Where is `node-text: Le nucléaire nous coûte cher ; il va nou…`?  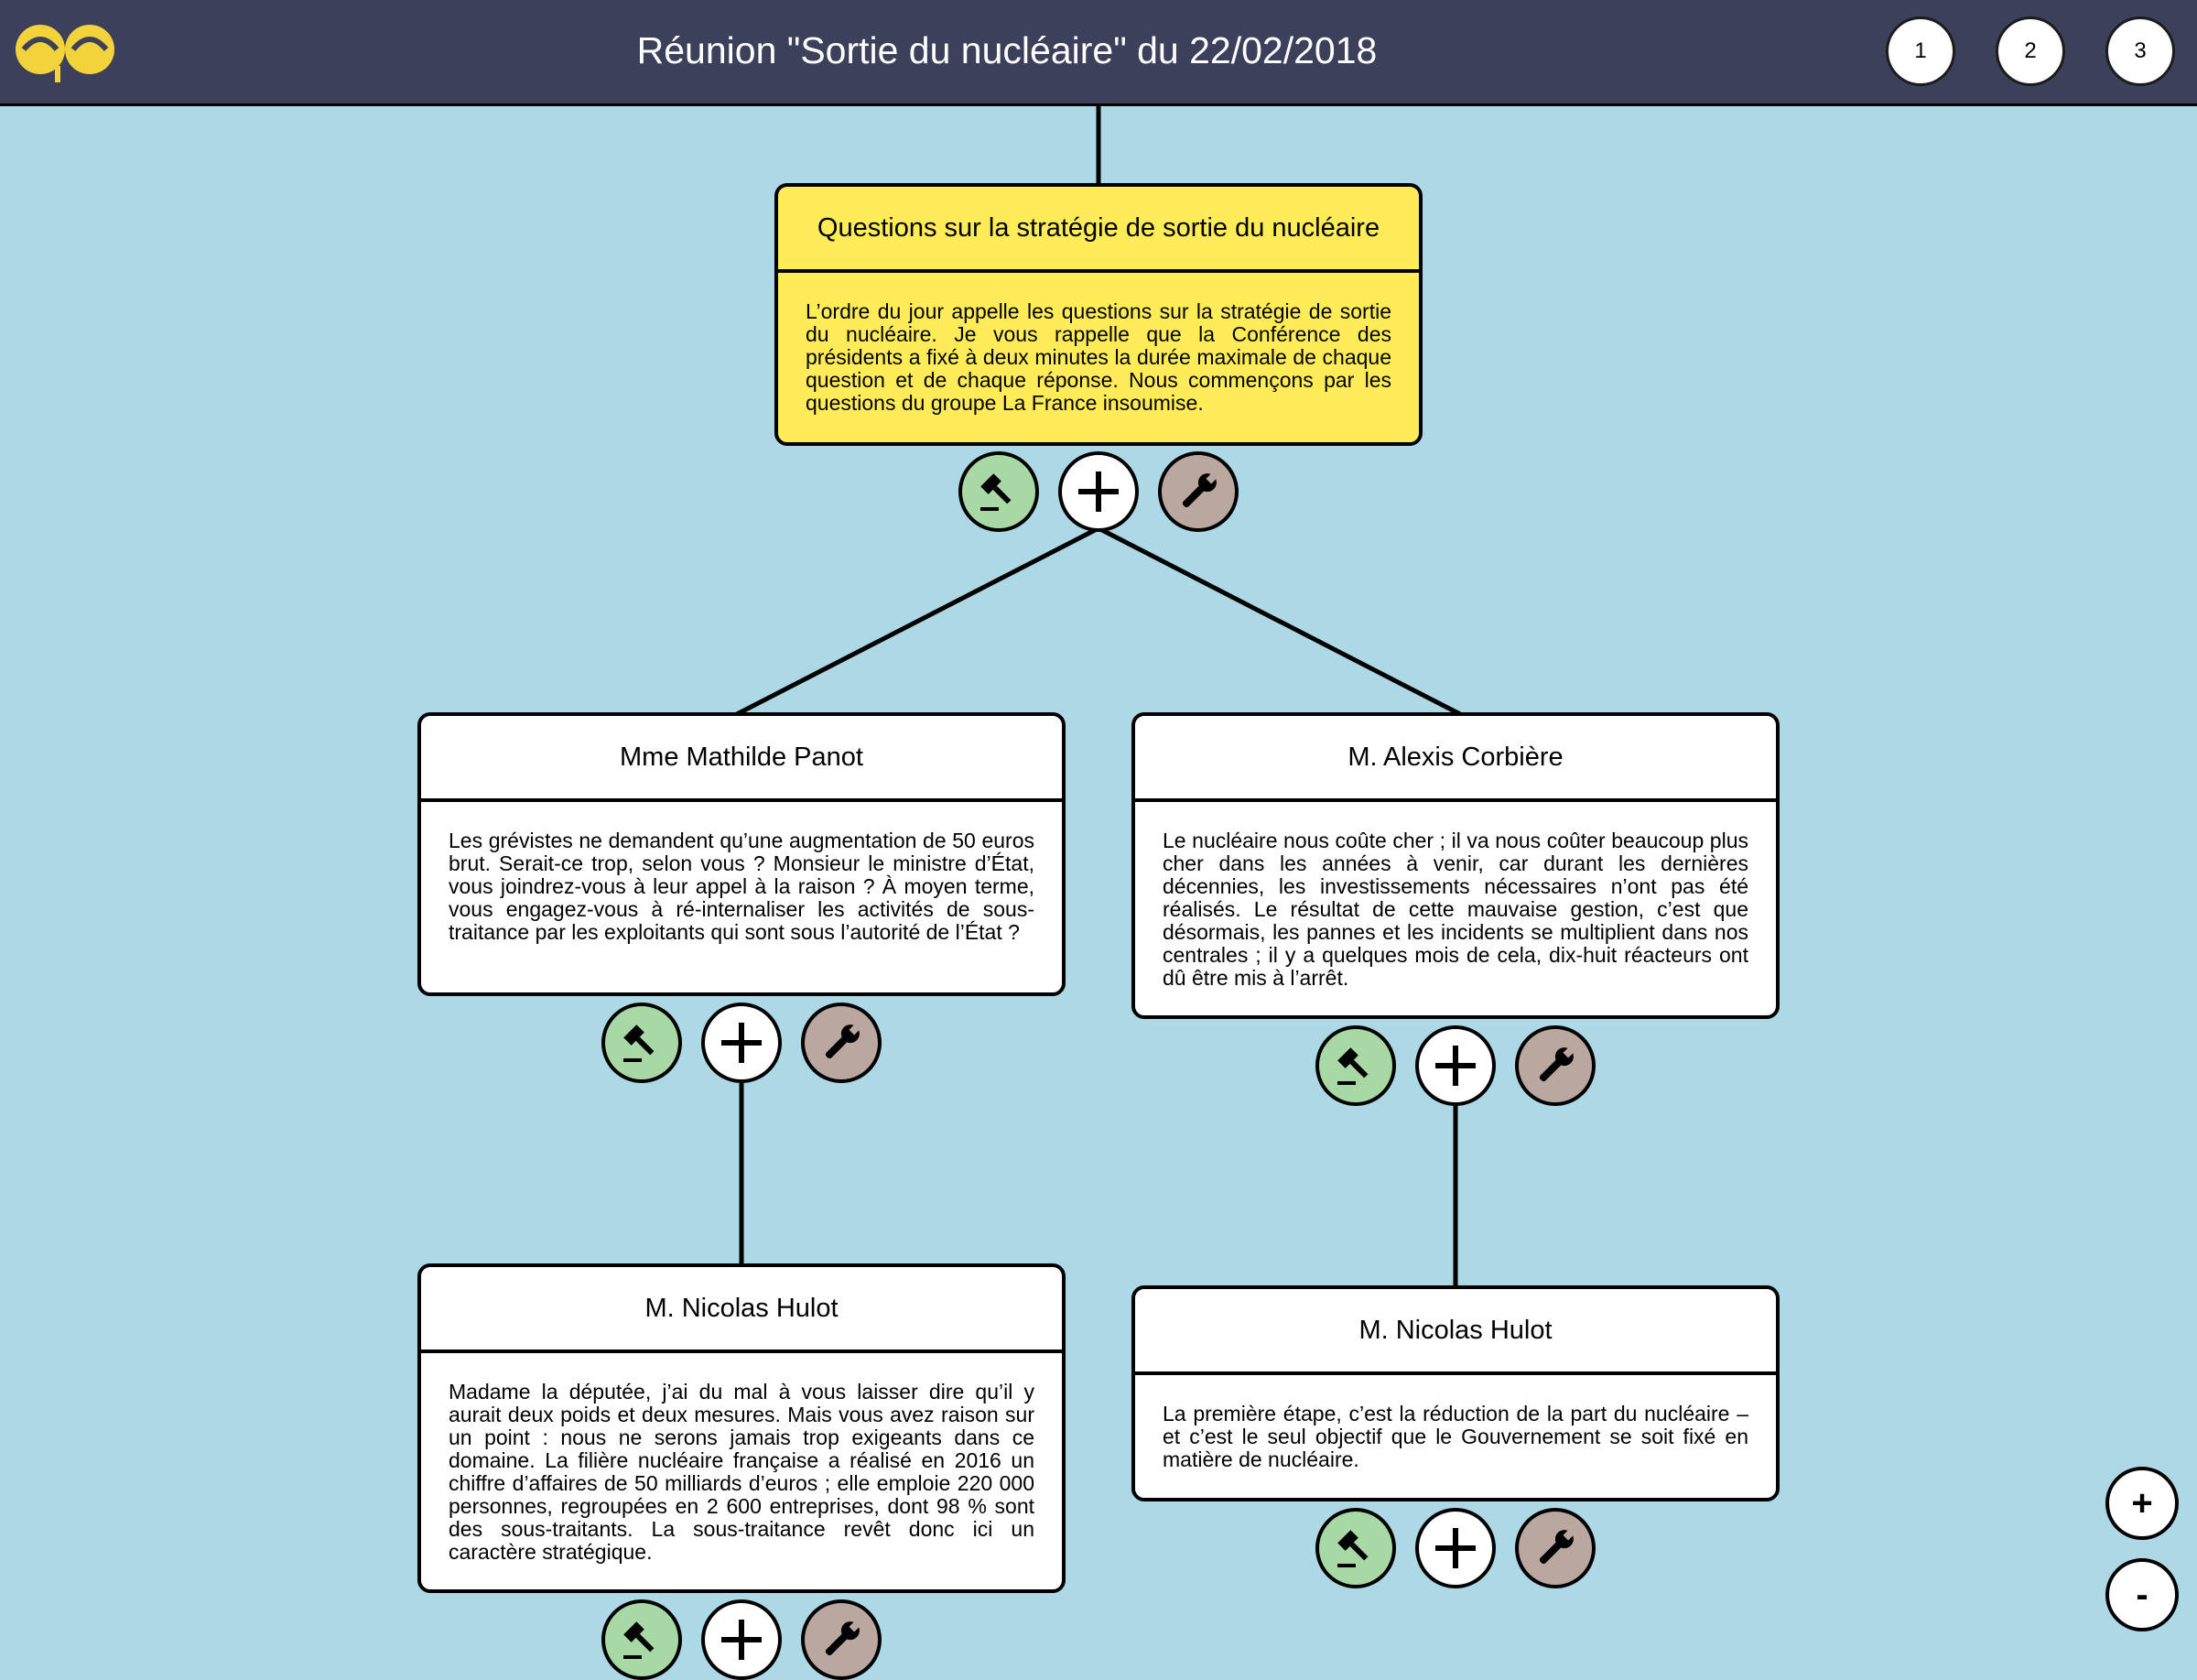 node-text: Le nucléaire nous coûte cher ; il va nou… is located at coordinates (1455, 909).